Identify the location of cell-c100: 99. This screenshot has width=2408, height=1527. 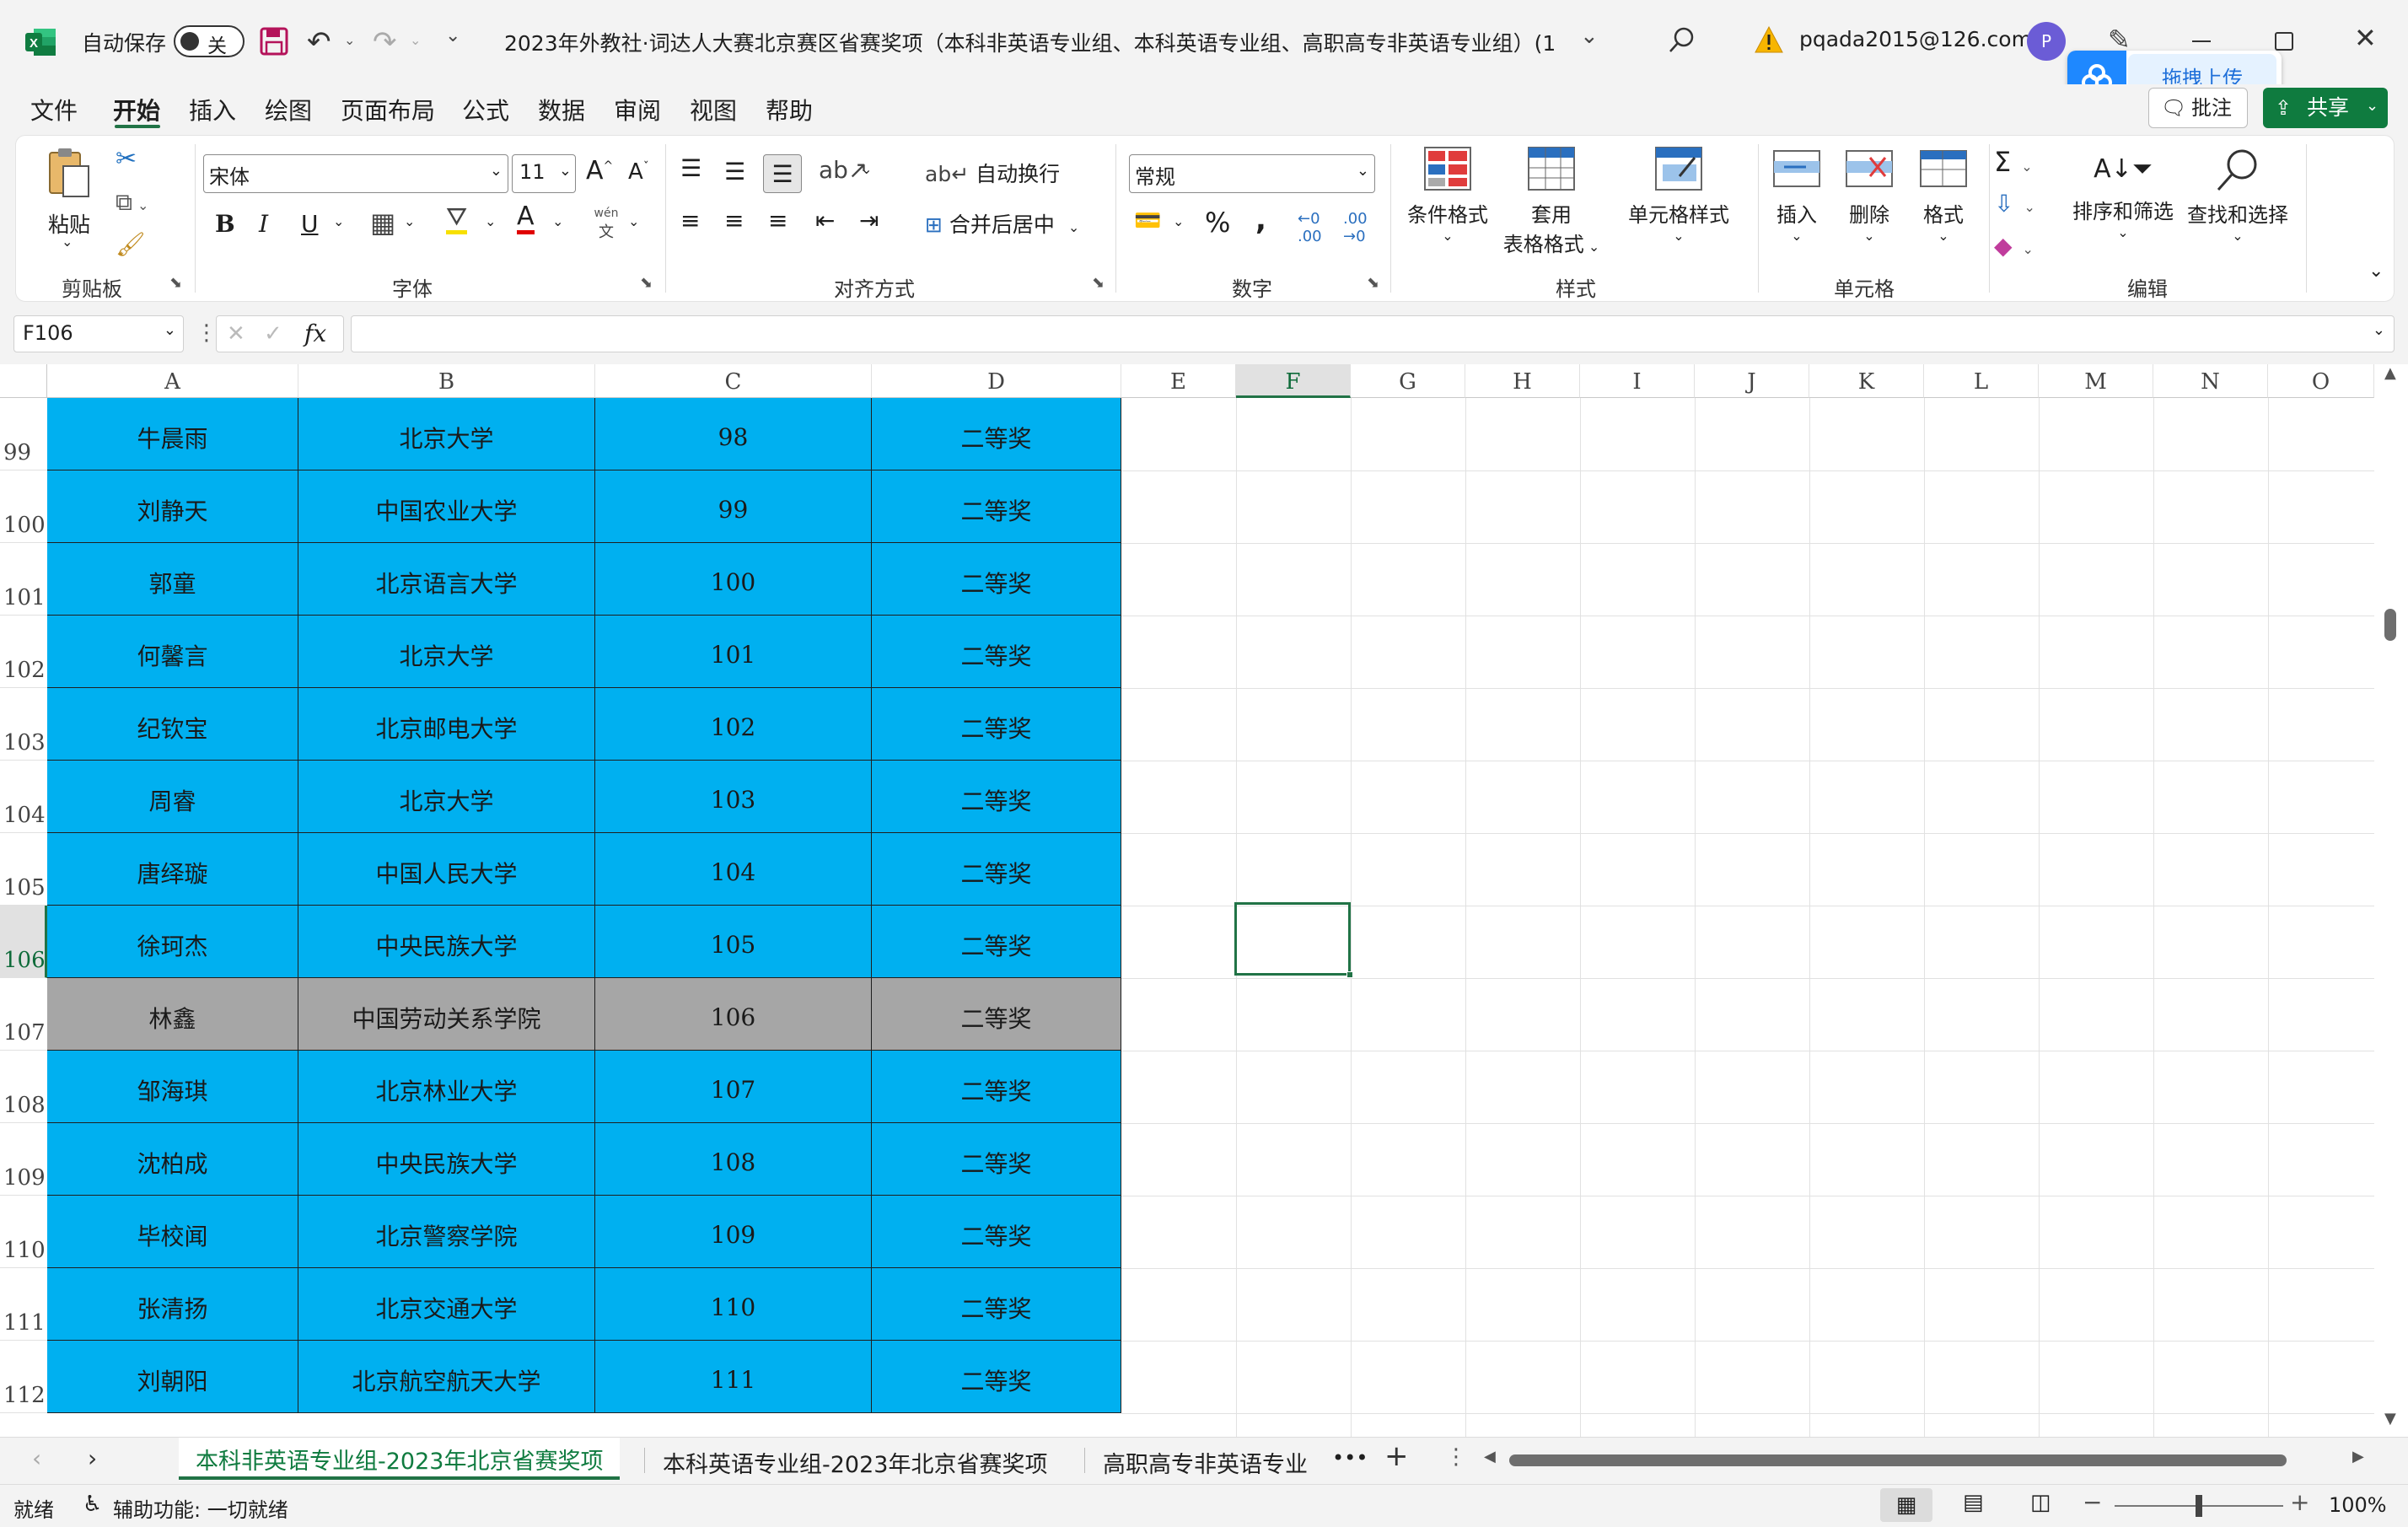
(734, 506).